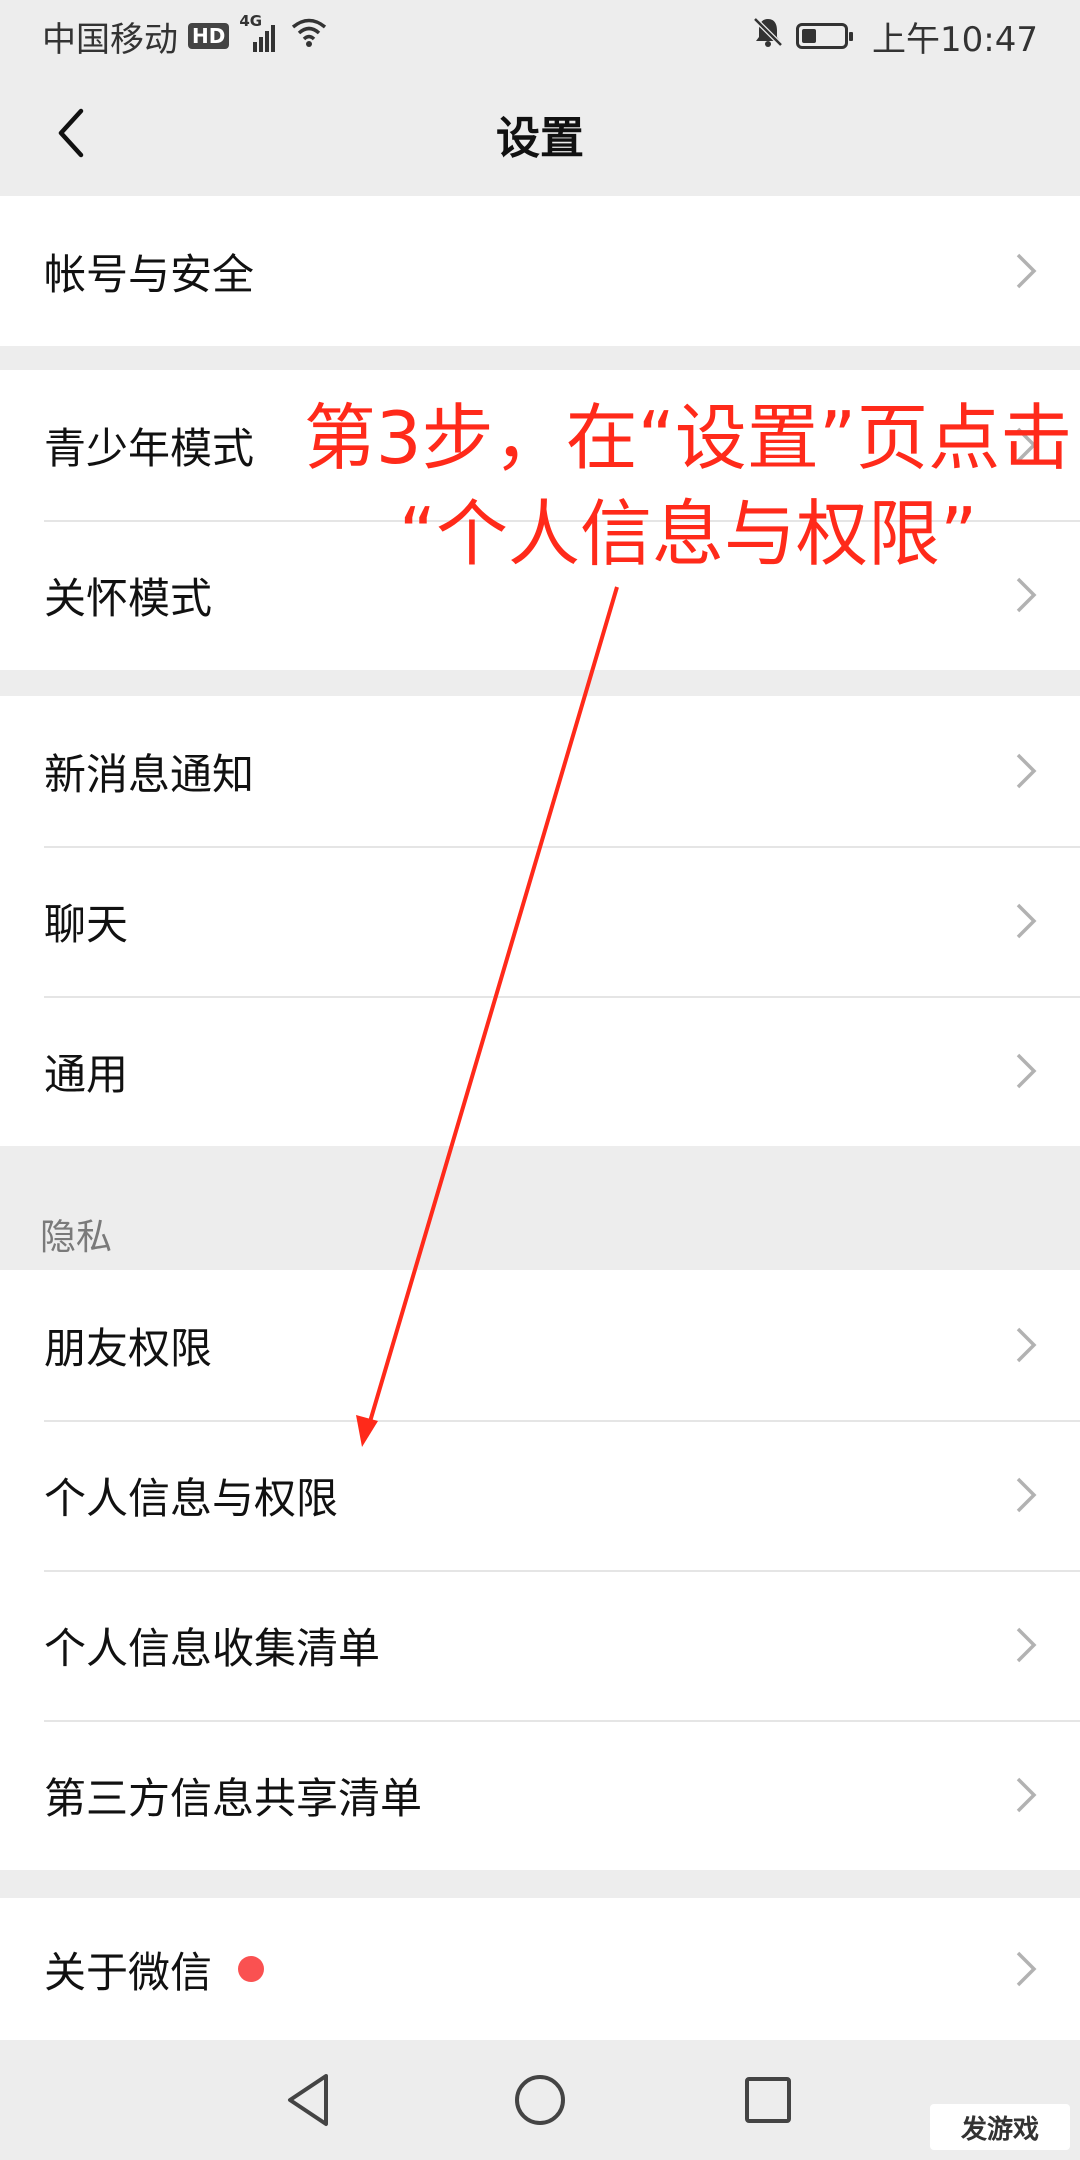 The width and height of the screenshot is (1080, 2160). Describe the element at coordinates (251, 21) in the screenshot. I see `network-type: 4G` at that location.